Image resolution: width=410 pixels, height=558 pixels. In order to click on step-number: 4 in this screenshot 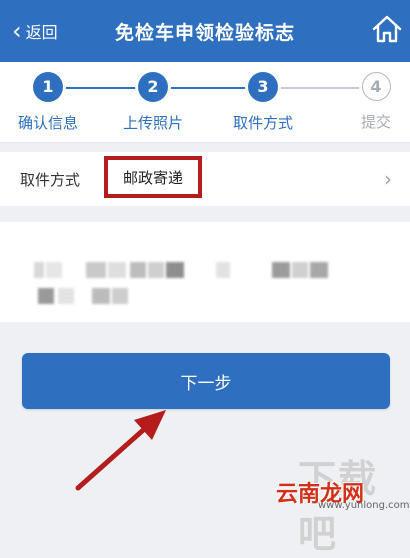, I will do `click(376, 86)`.